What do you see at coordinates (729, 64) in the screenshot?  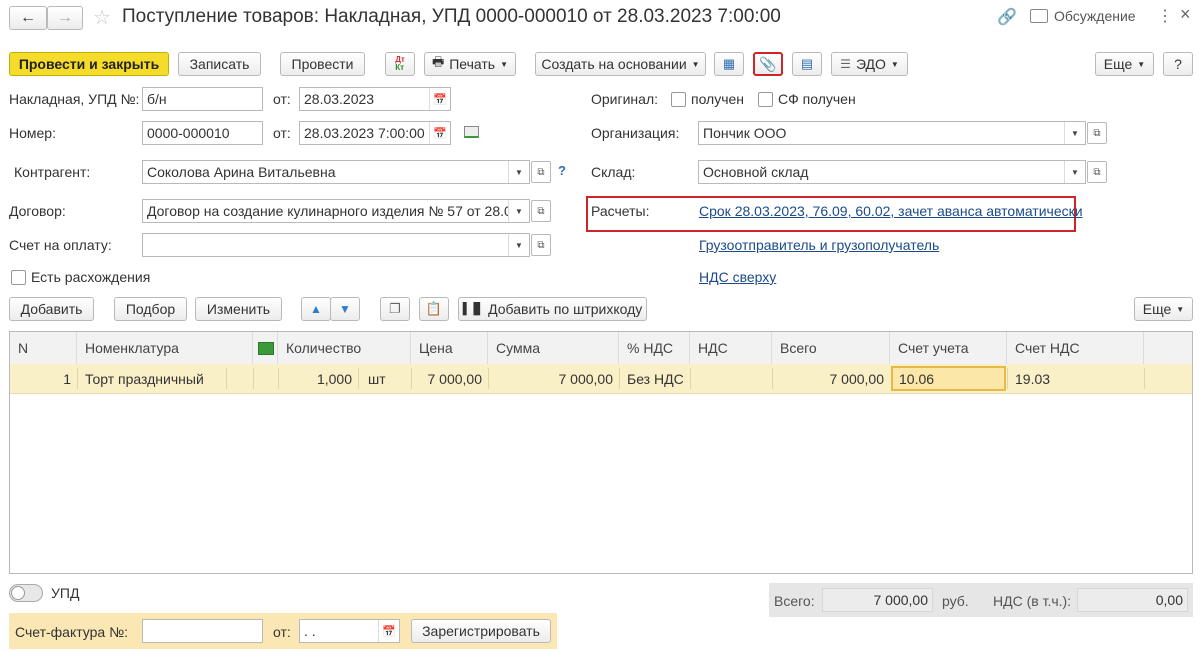 I see `structure-button: ▦` at bounding box center [729, 64].